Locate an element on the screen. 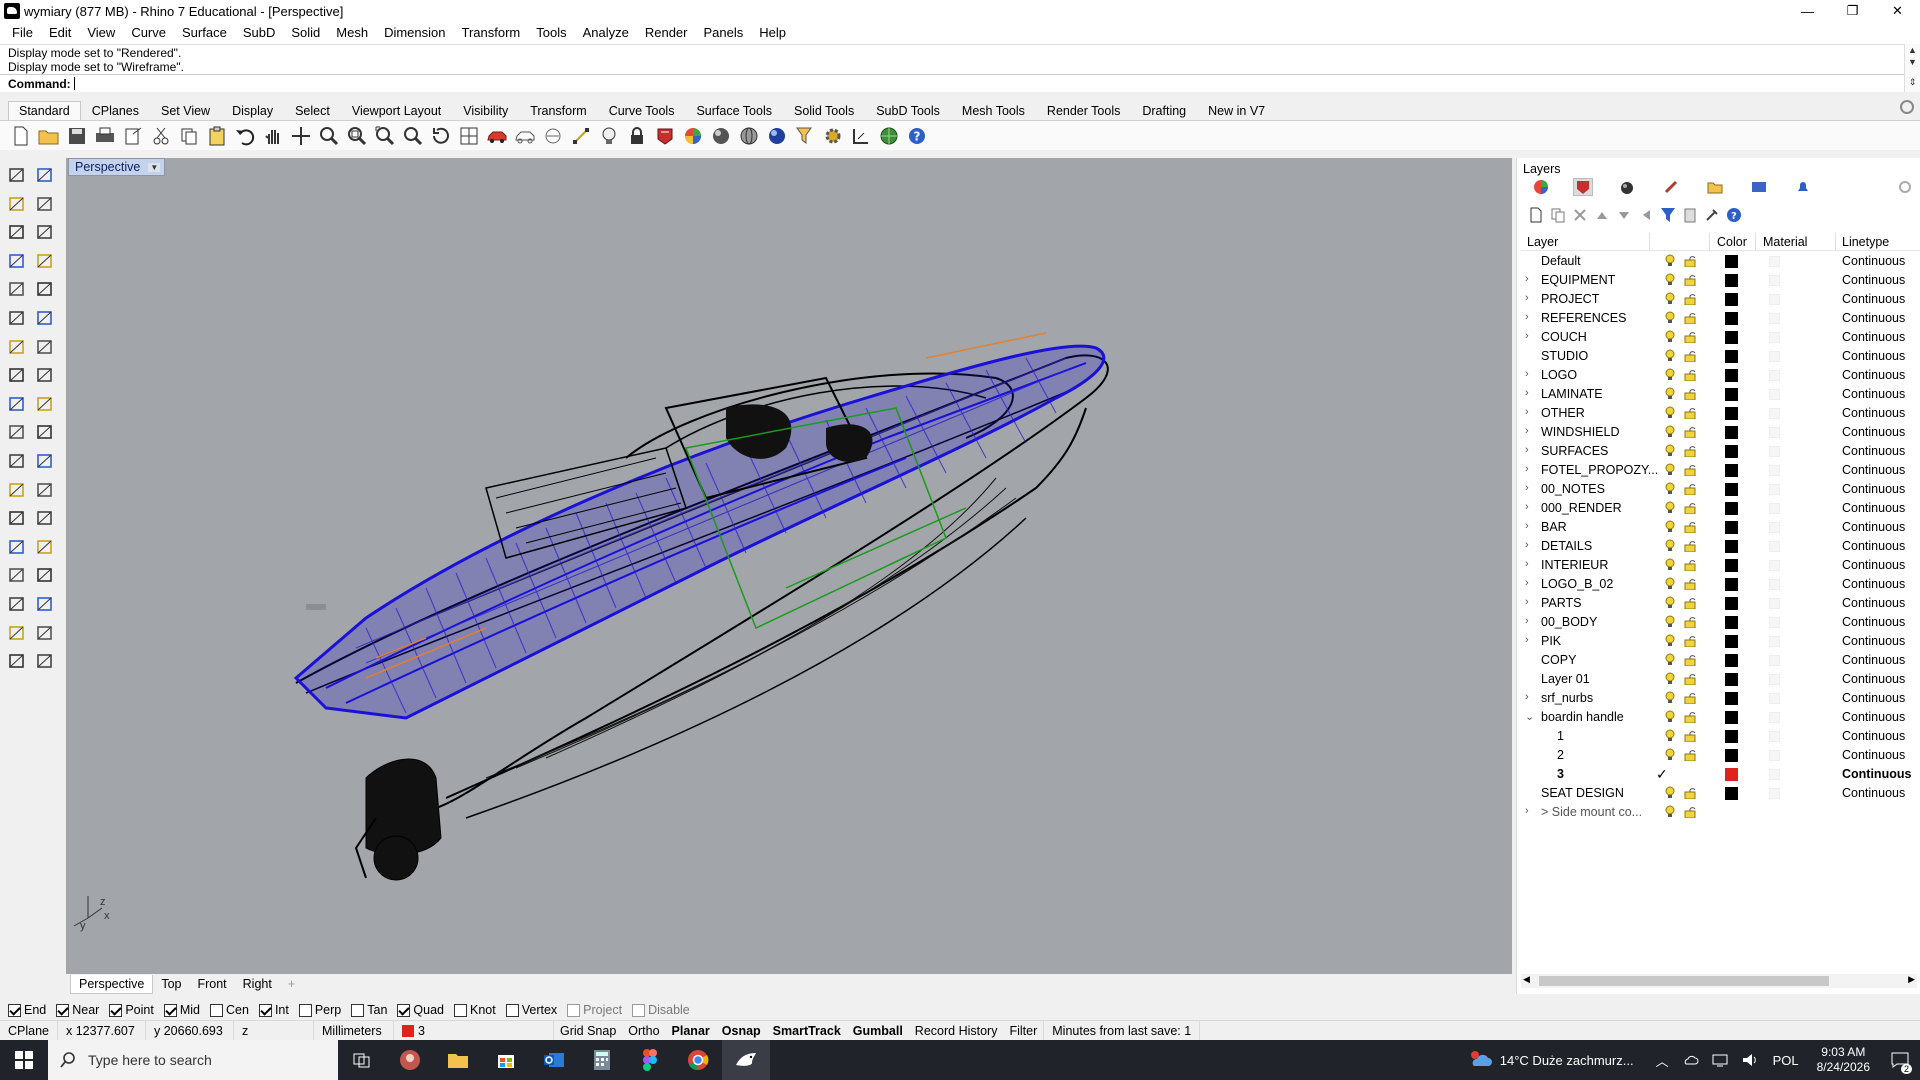 The height and width of the screenshot is (1080, 1920). layer-name: 1 is located at coordinates (1560, 736).